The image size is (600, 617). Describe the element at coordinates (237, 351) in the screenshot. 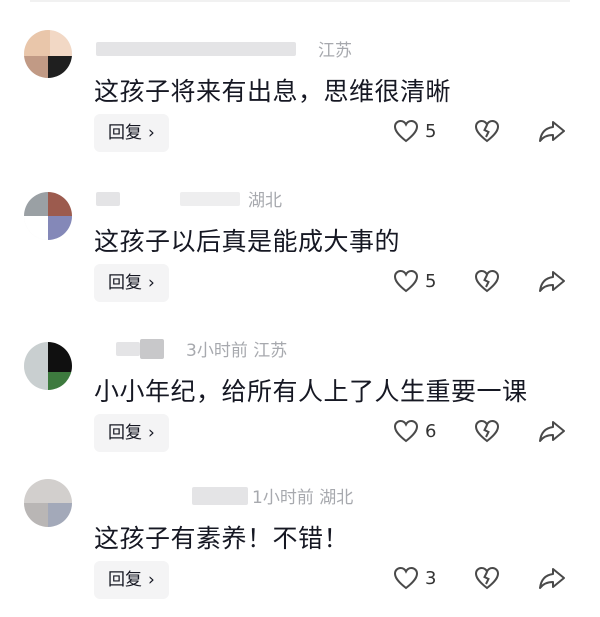

I see `time-location-text: 3小时前 江苏` at that location.